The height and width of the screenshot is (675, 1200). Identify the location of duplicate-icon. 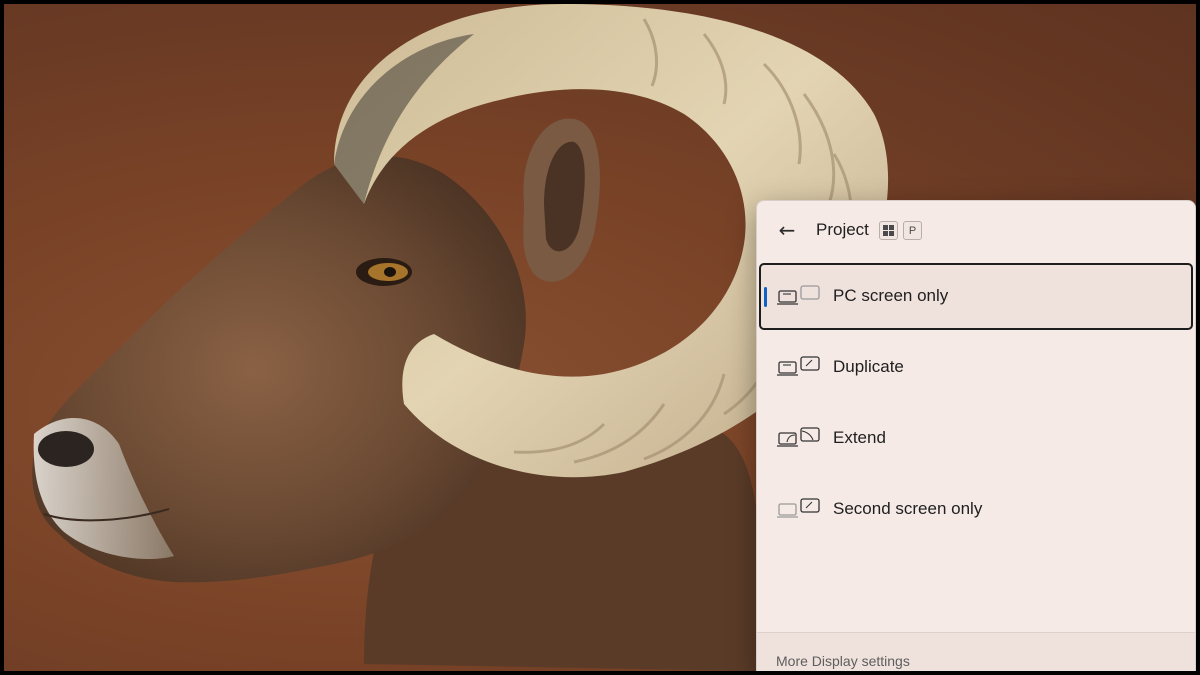
(798, 366).